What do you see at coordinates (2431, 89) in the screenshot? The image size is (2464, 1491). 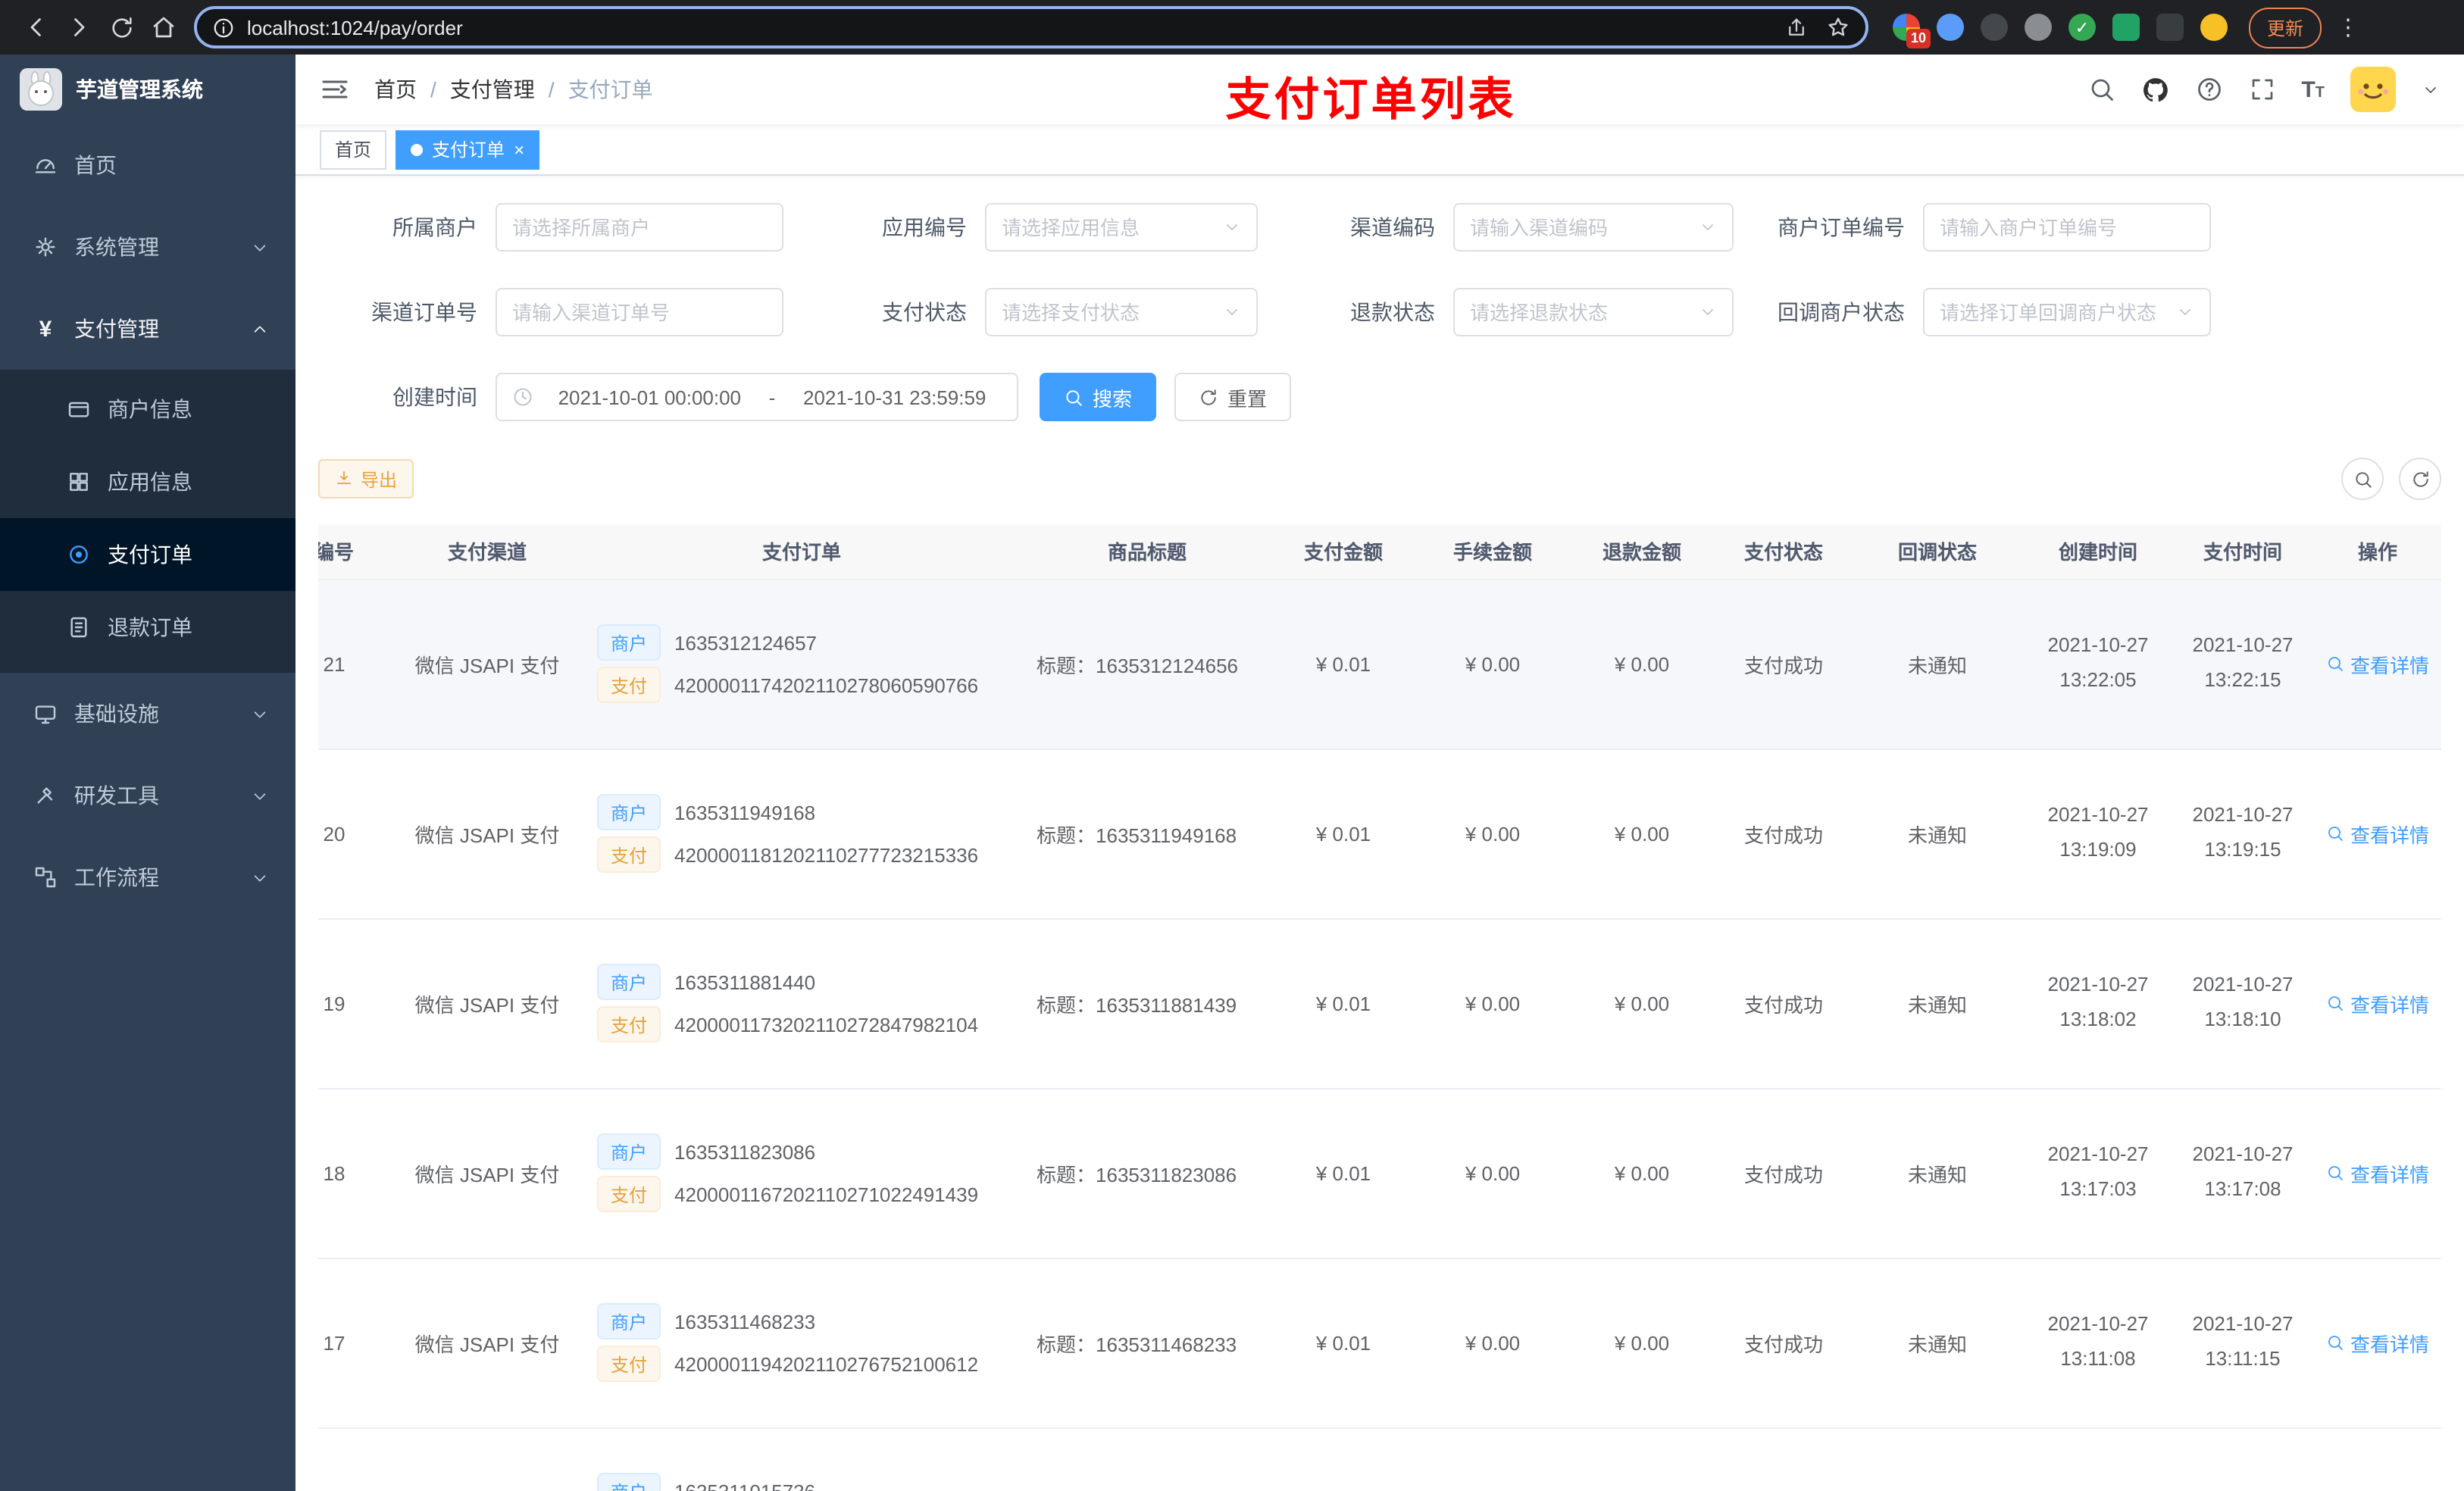 I see `avatar-caret-icon` at bounding box center [2431, 89].